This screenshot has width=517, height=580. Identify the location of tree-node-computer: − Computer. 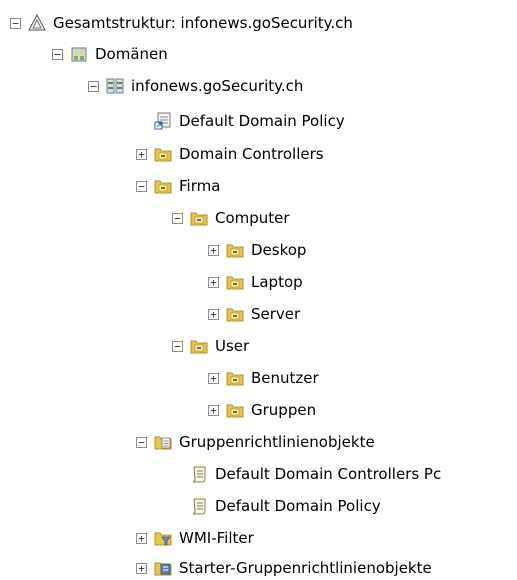
(231, 218).